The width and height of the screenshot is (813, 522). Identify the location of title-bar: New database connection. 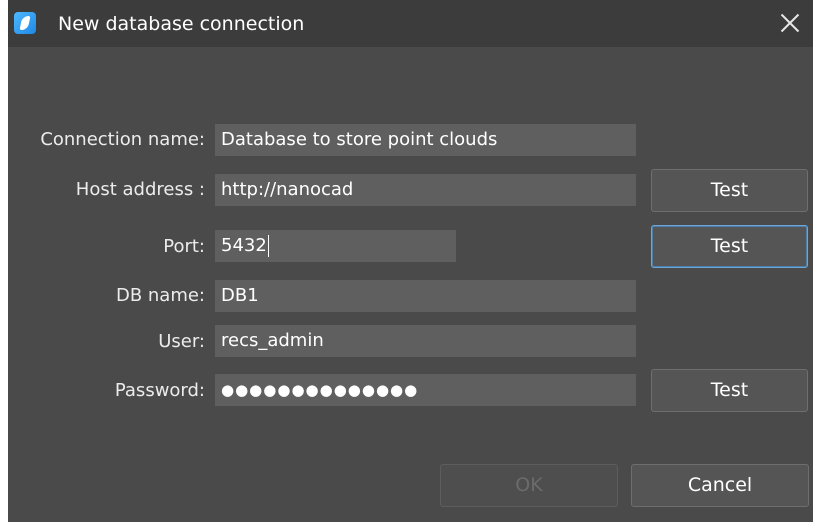
(410, 23).